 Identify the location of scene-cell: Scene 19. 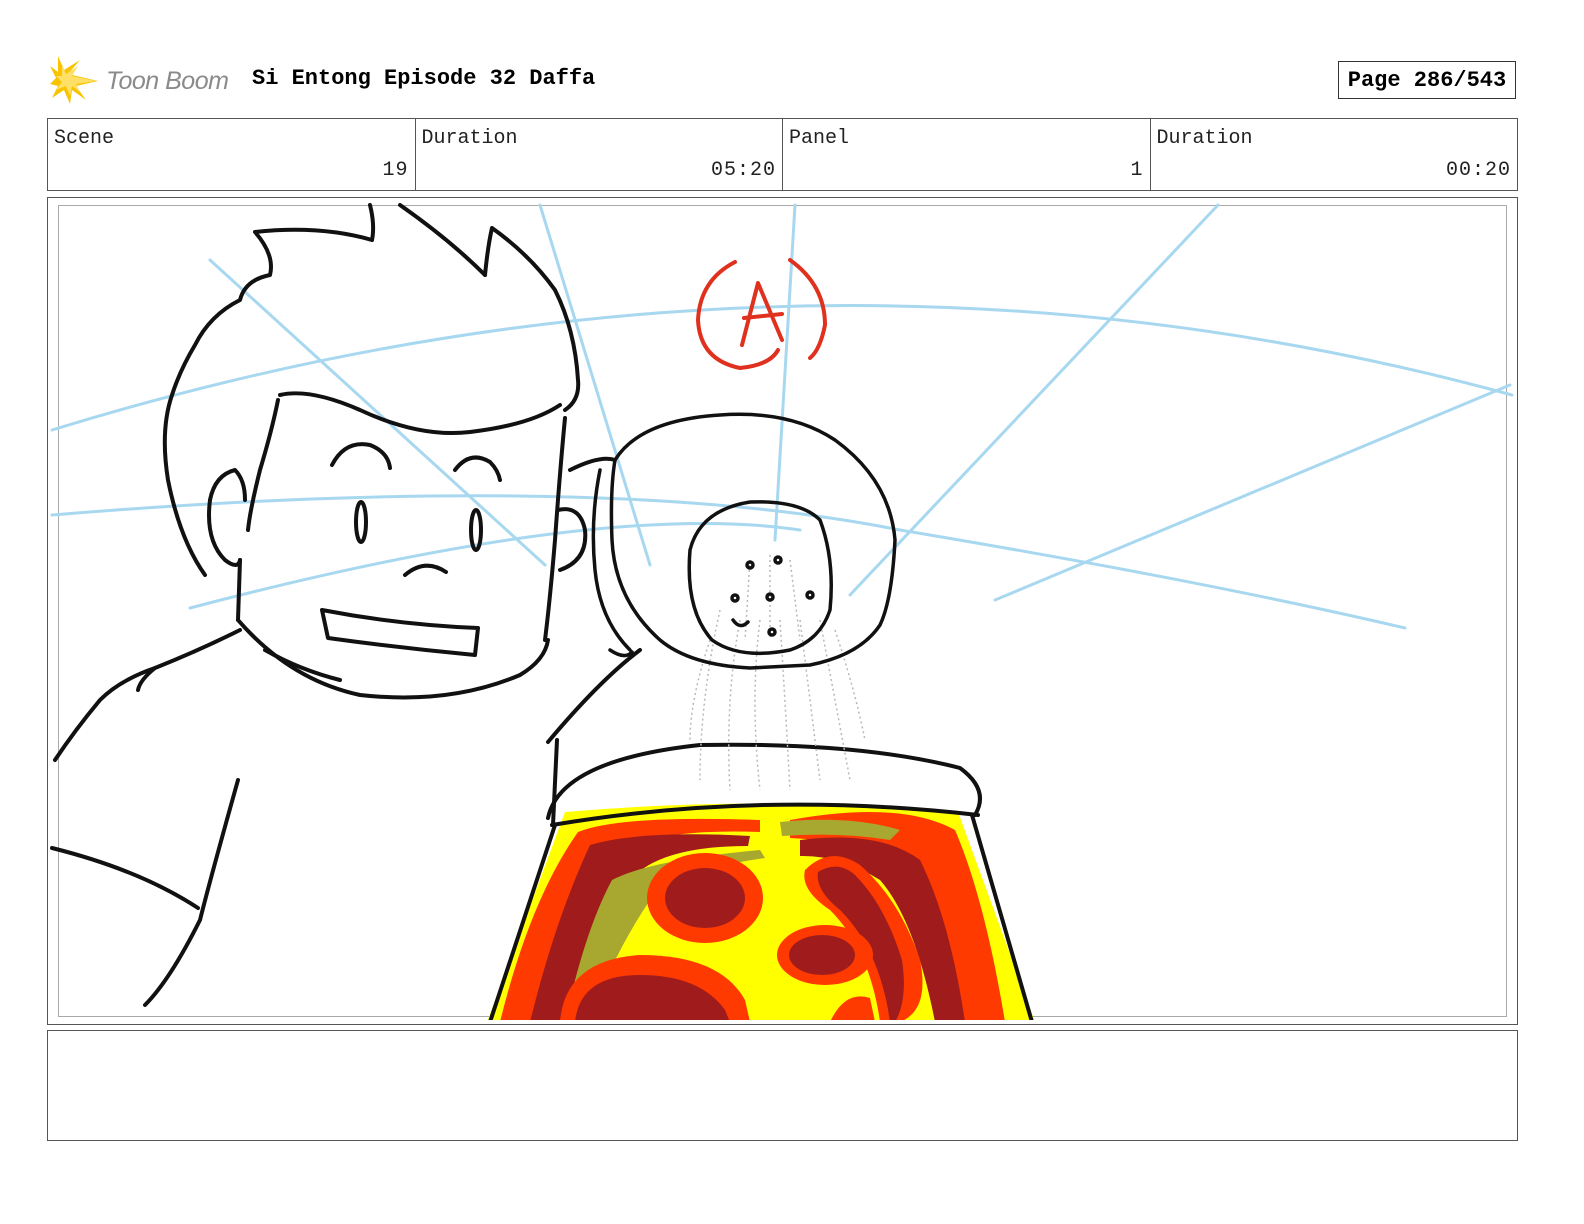
(232, 154).